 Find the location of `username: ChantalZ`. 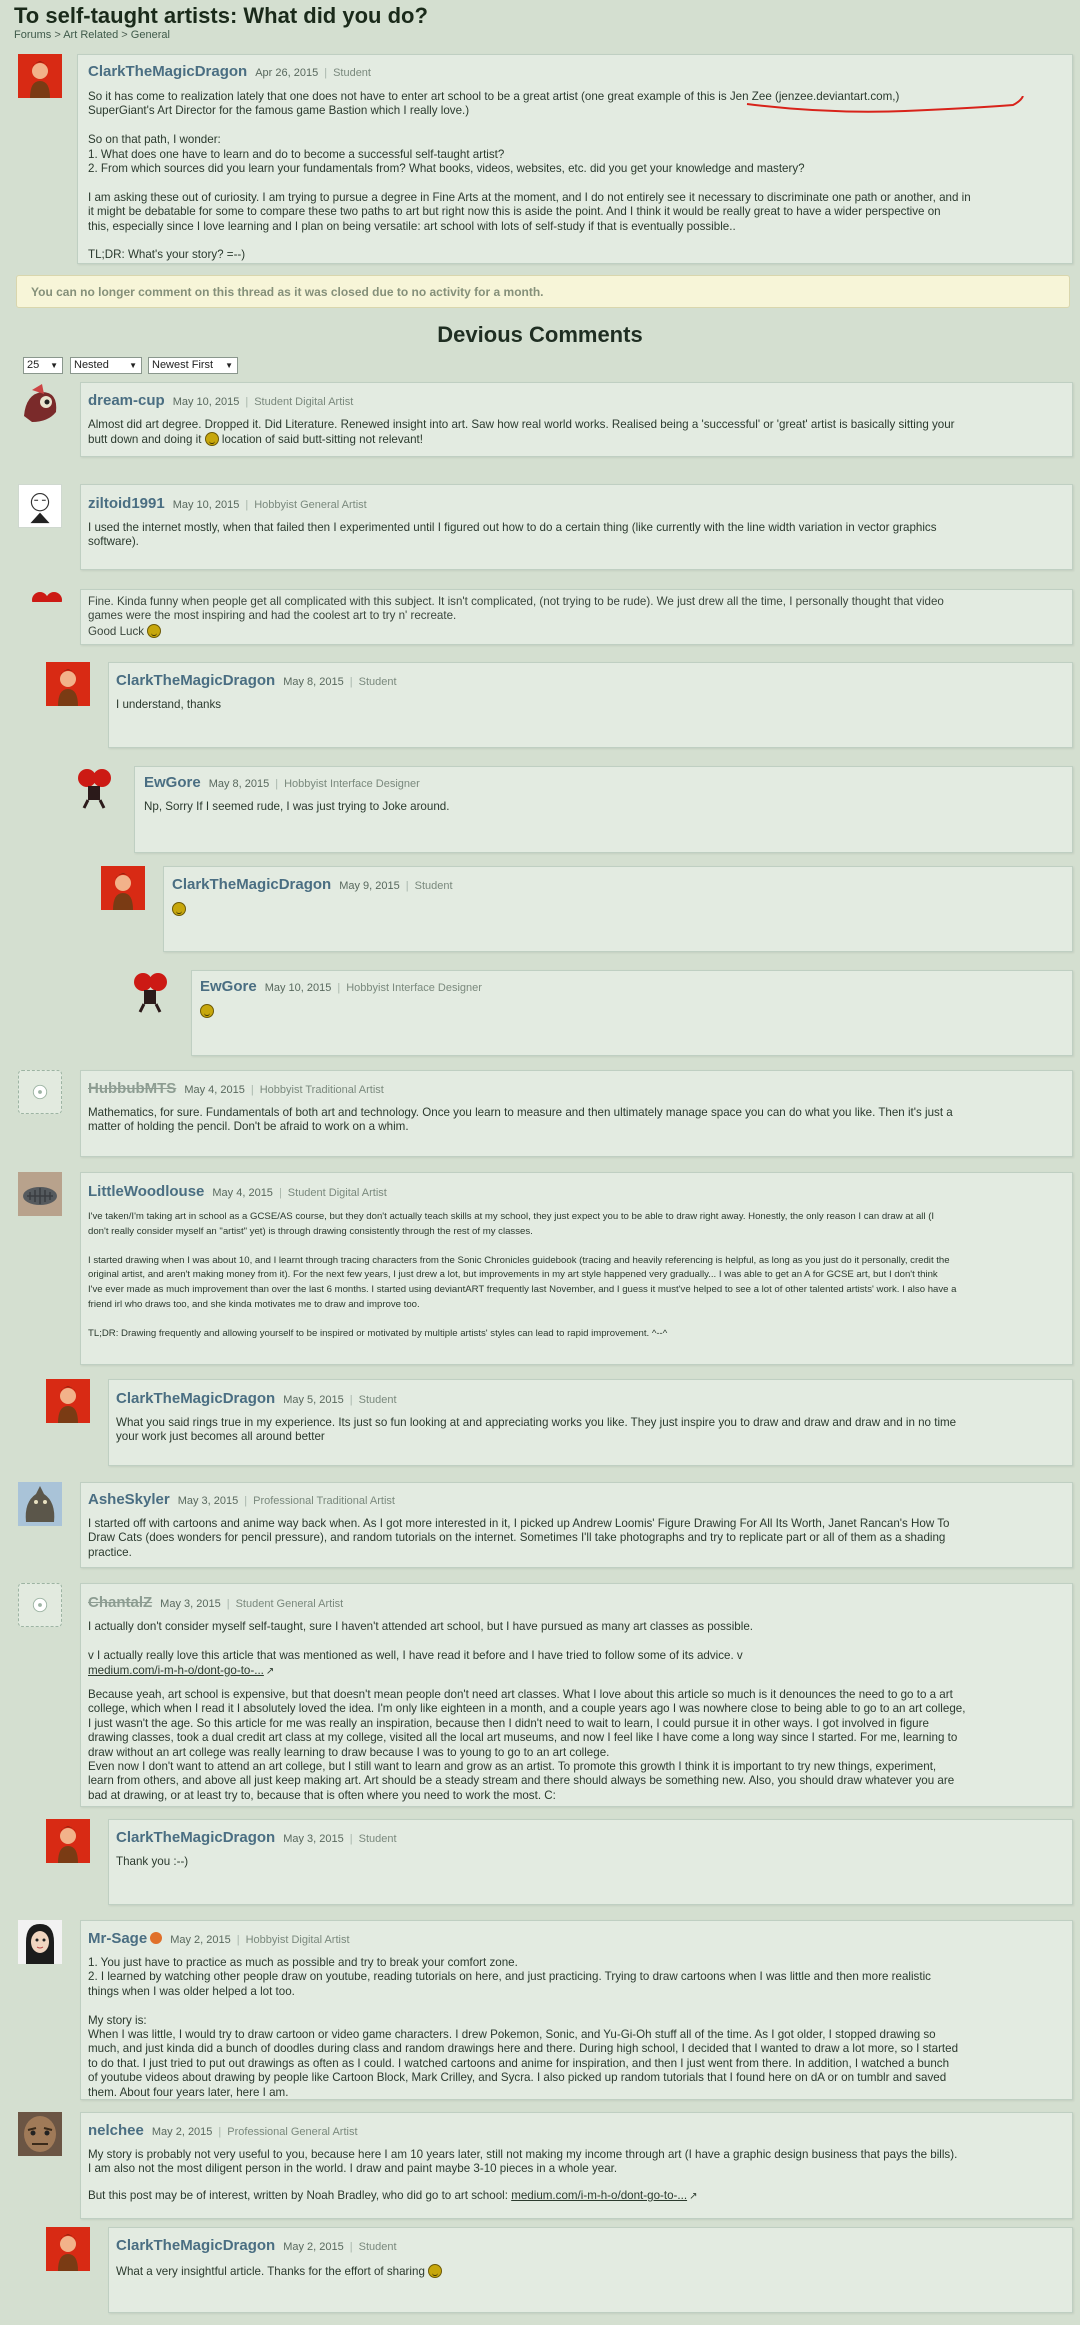

username: ChantalZ is located at coordinates (120, 1602).